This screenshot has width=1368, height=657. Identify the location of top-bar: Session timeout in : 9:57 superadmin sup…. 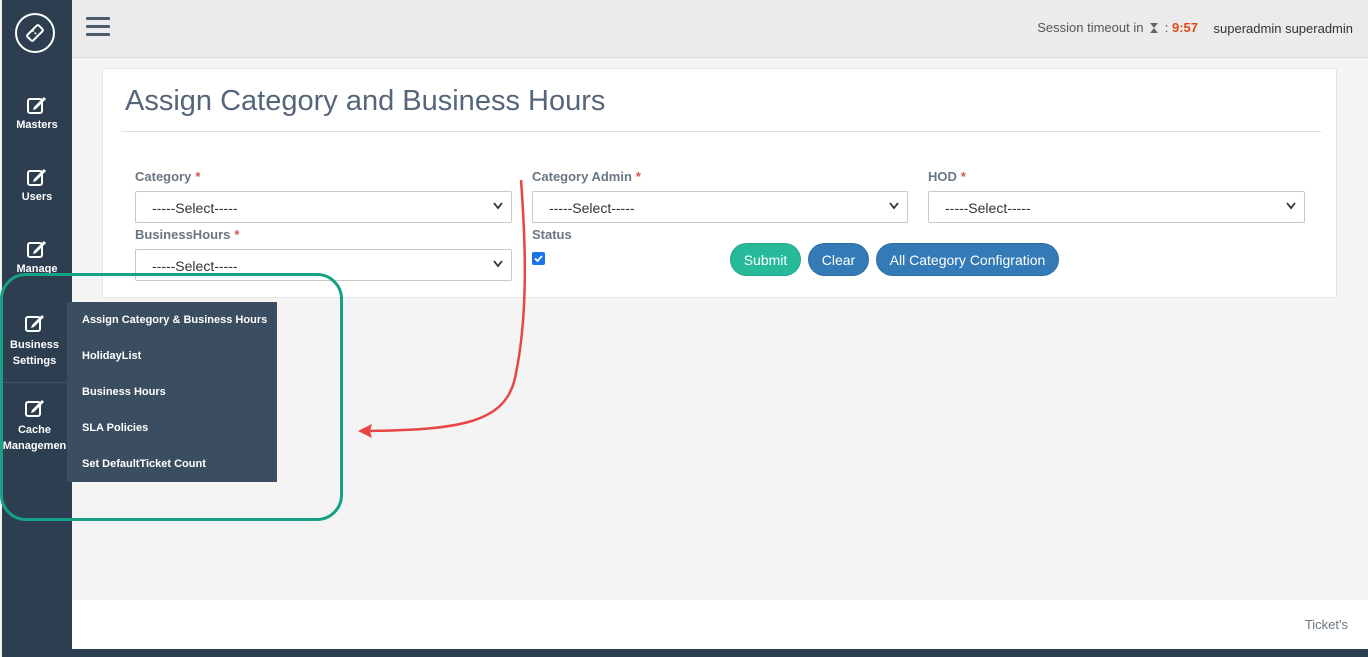
(720, 29).